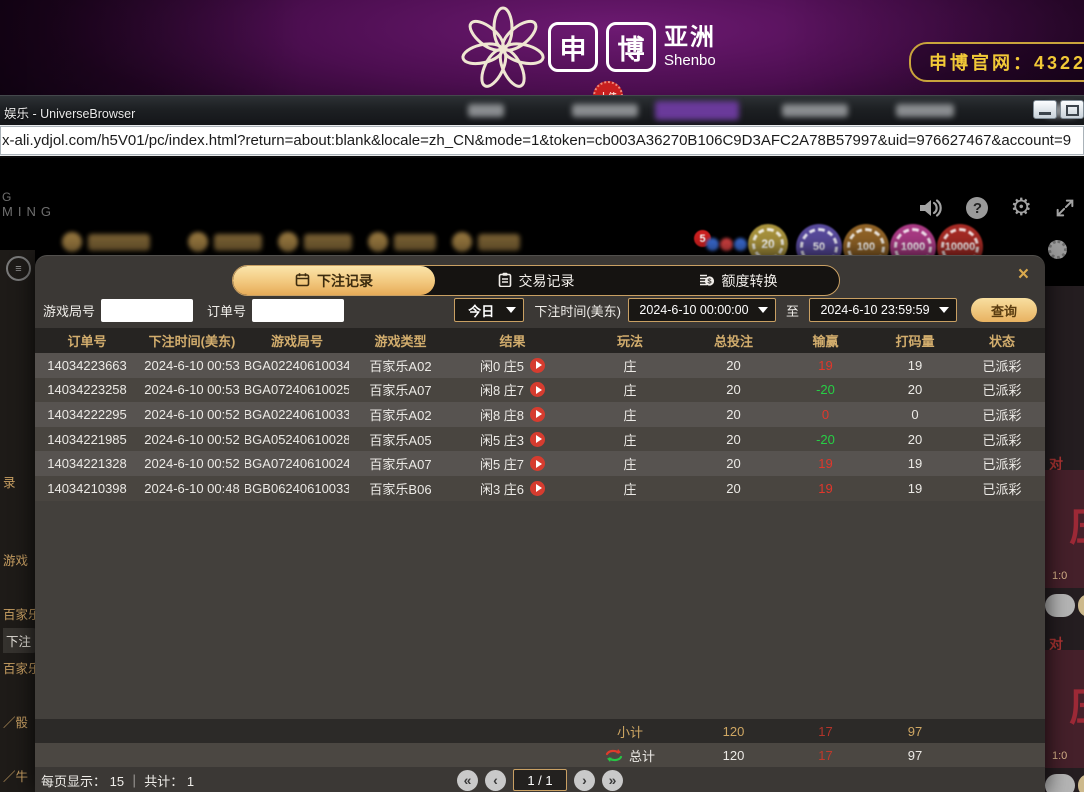  What do you see at coordinates (20, 640) in the screenshot?
I see `sidebar-item: 下注` at bounding box center [20, 640].